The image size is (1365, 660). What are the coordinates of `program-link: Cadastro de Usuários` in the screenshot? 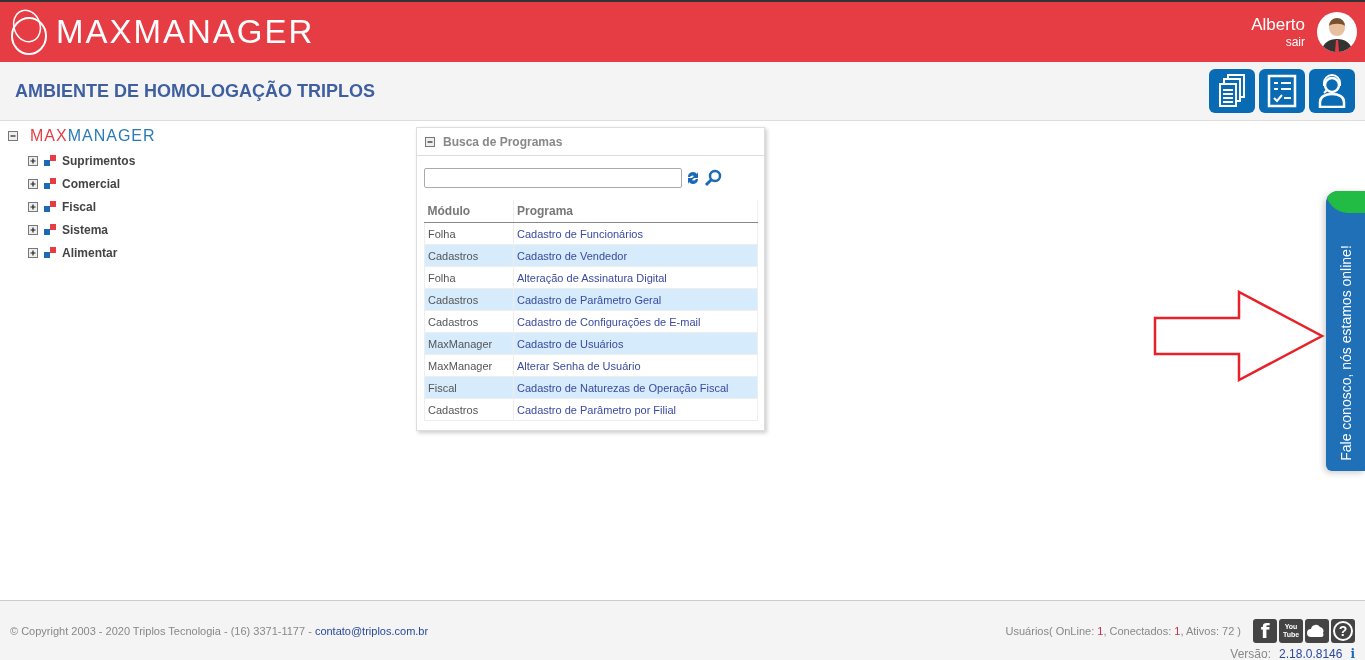 It's located at (635, 343).